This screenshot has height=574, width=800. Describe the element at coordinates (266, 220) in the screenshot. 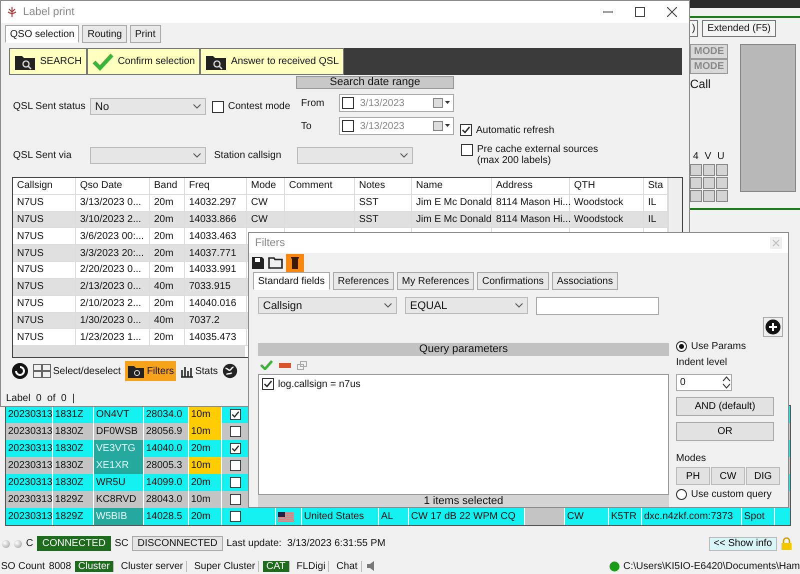

I see `table-cell: CW` at that location.